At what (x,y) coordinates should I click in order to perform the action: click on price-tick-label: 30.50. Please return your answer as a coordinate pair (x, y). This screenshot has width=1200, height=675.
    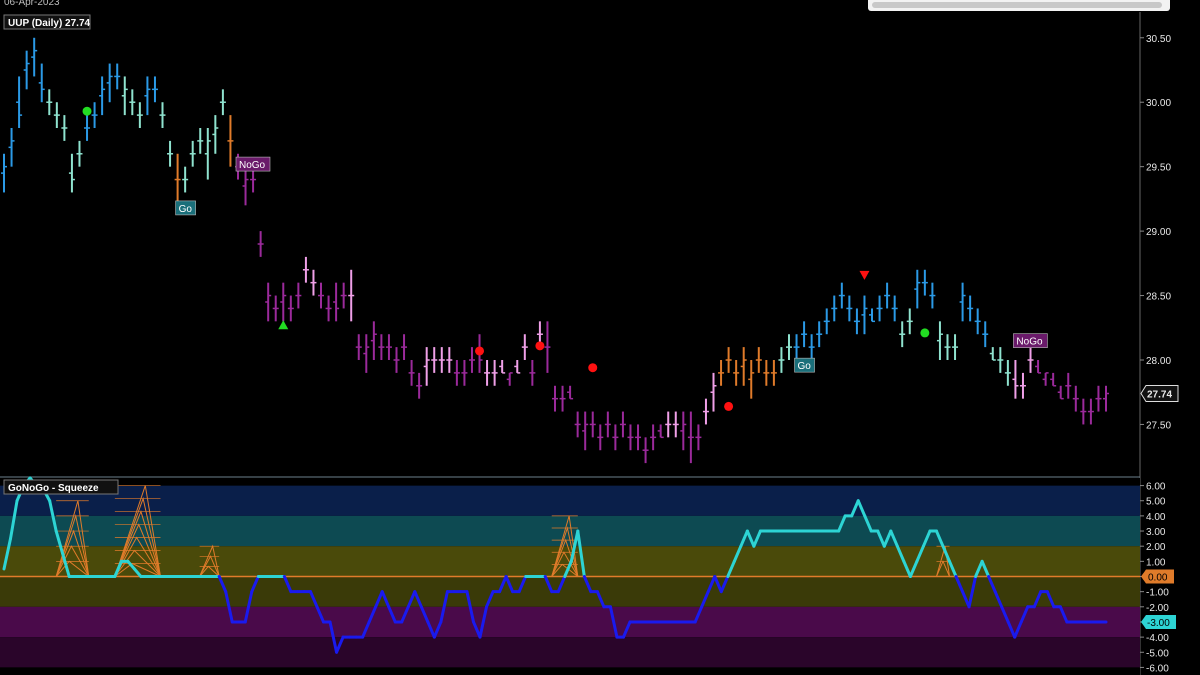
    Looking at the image, I should click on (1158, 39).